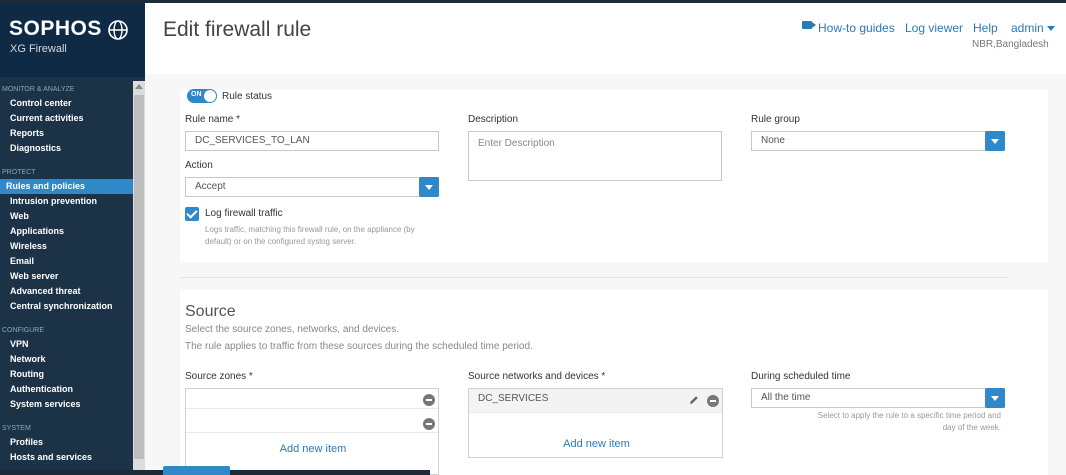 This screenshot has width=1066, height=475. Describe the element at coordinates (196, 94) in the screenshot. I see `toggle-on-text: ON` at that location.